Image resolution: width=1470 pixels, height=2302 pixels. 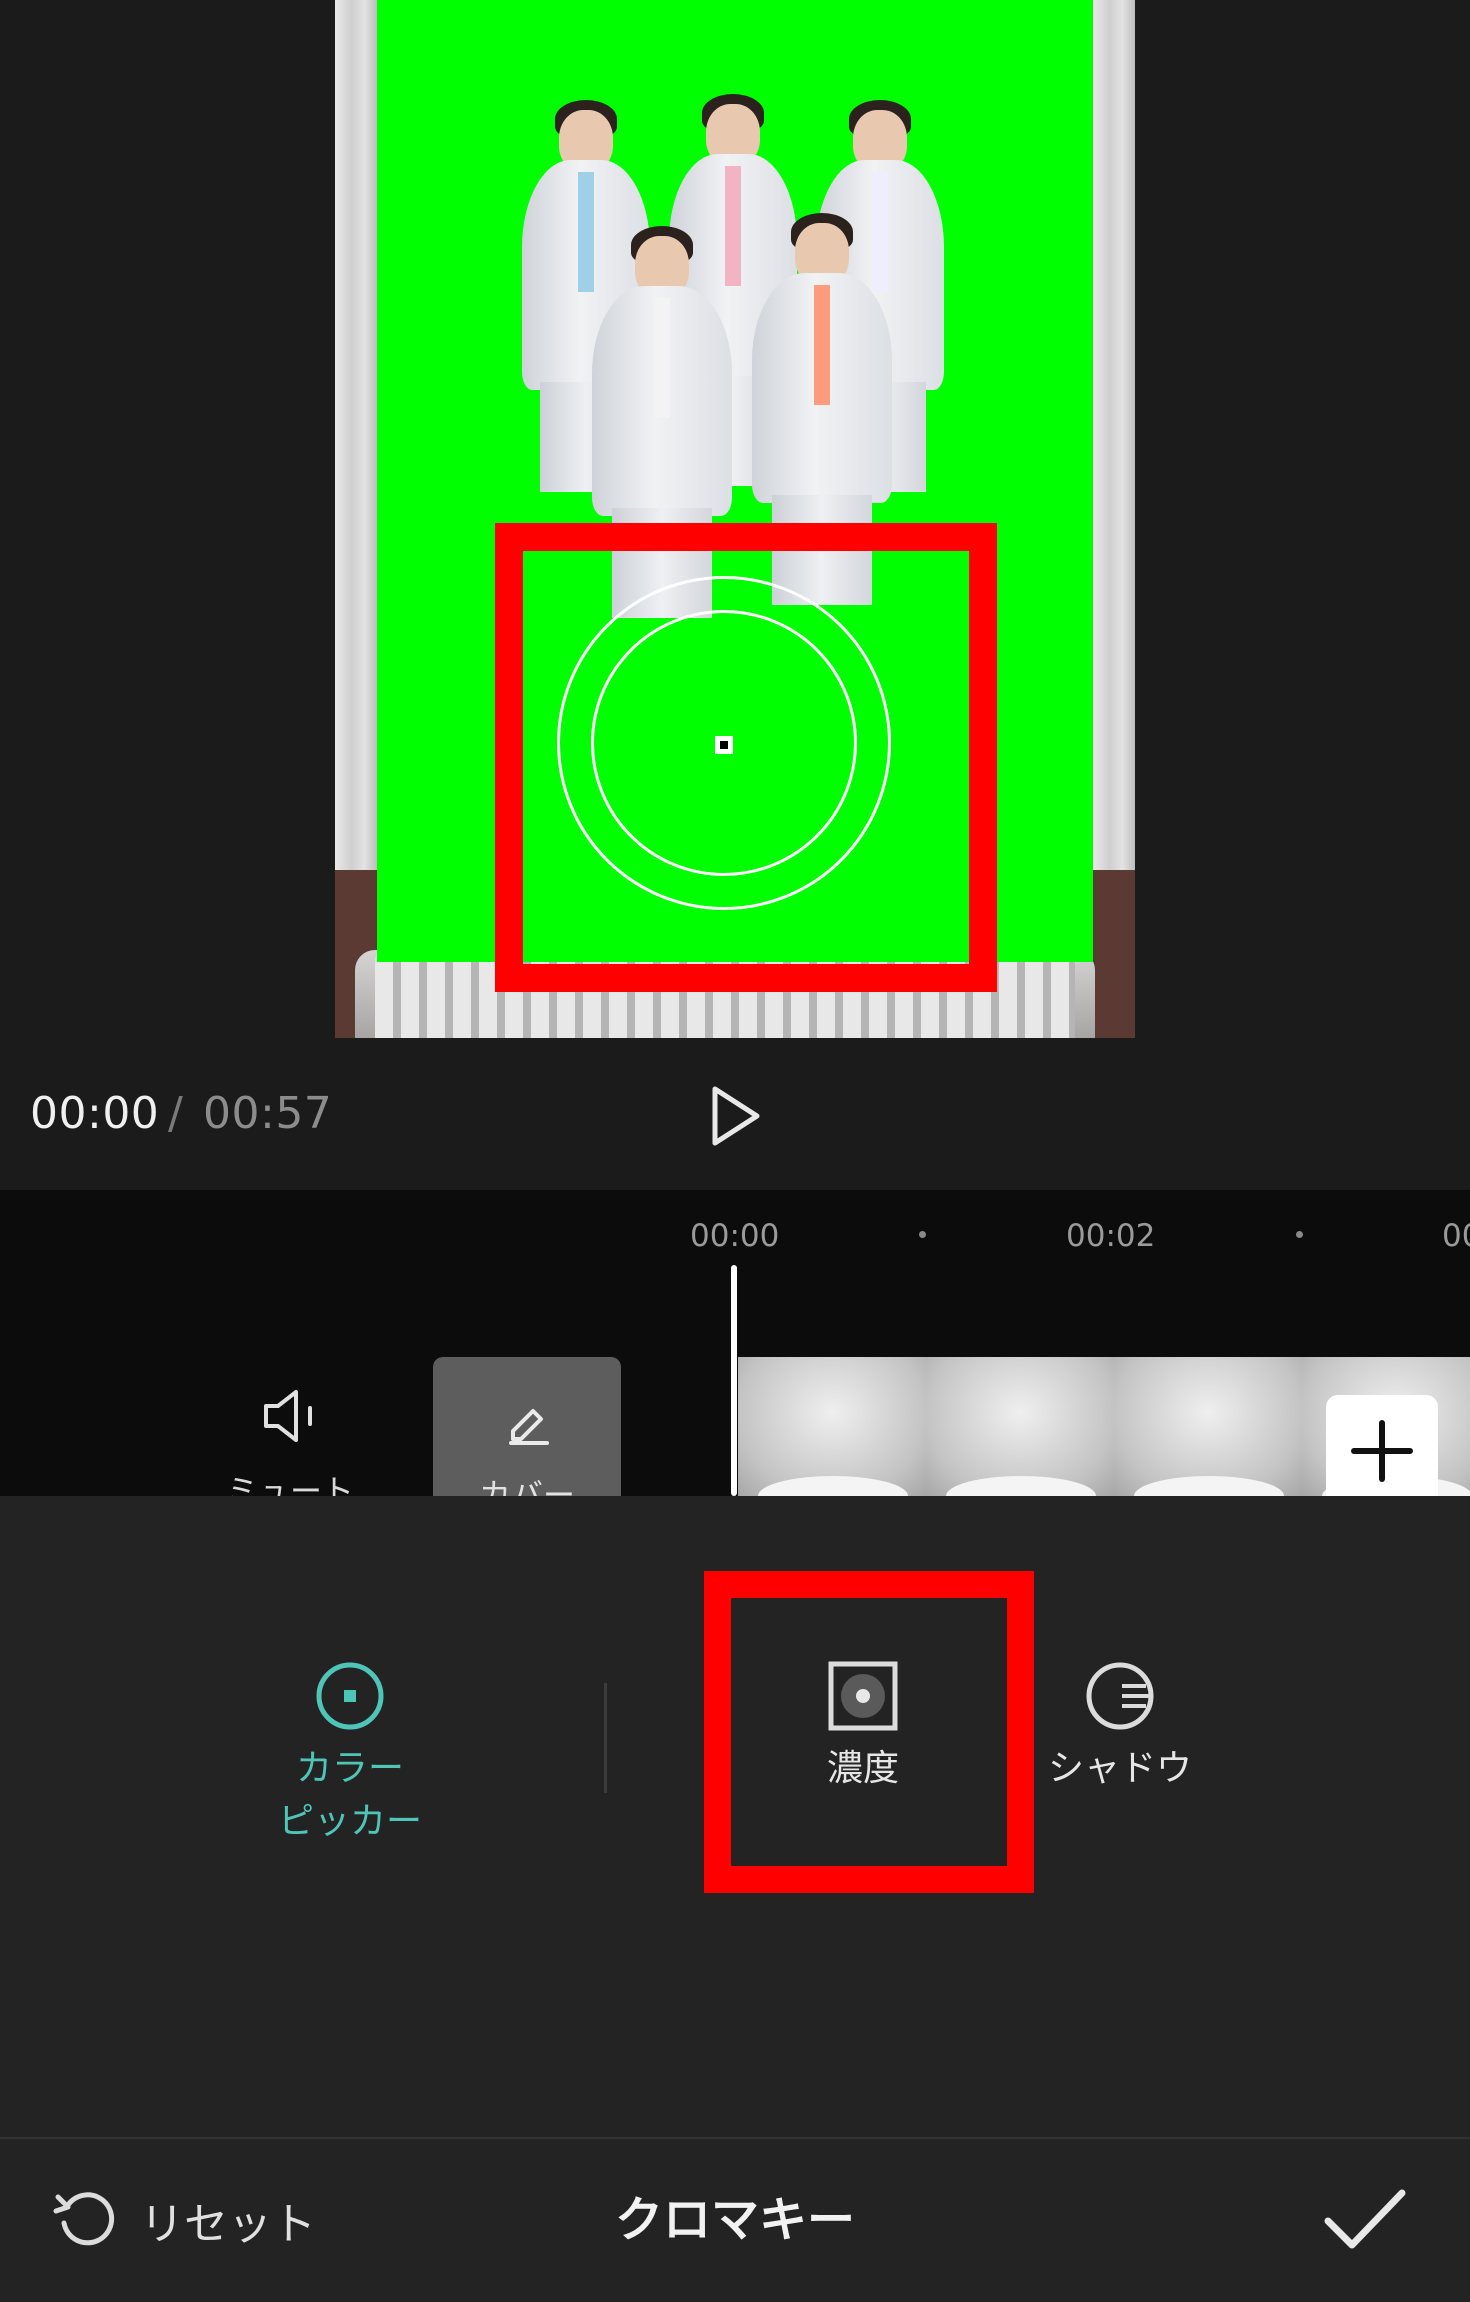 I want to click on color-picker-center, so click(x=724, y=745).